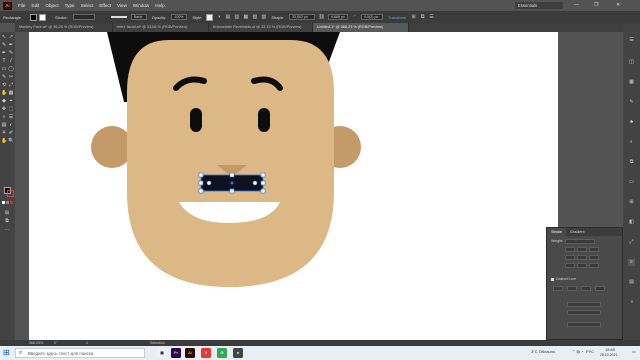 The height and width of the screenshot is (360, 640). Describe the element at coordinates (4, 77) in the screenshot. I see `pencil-tool-icon: ✎` at that location.